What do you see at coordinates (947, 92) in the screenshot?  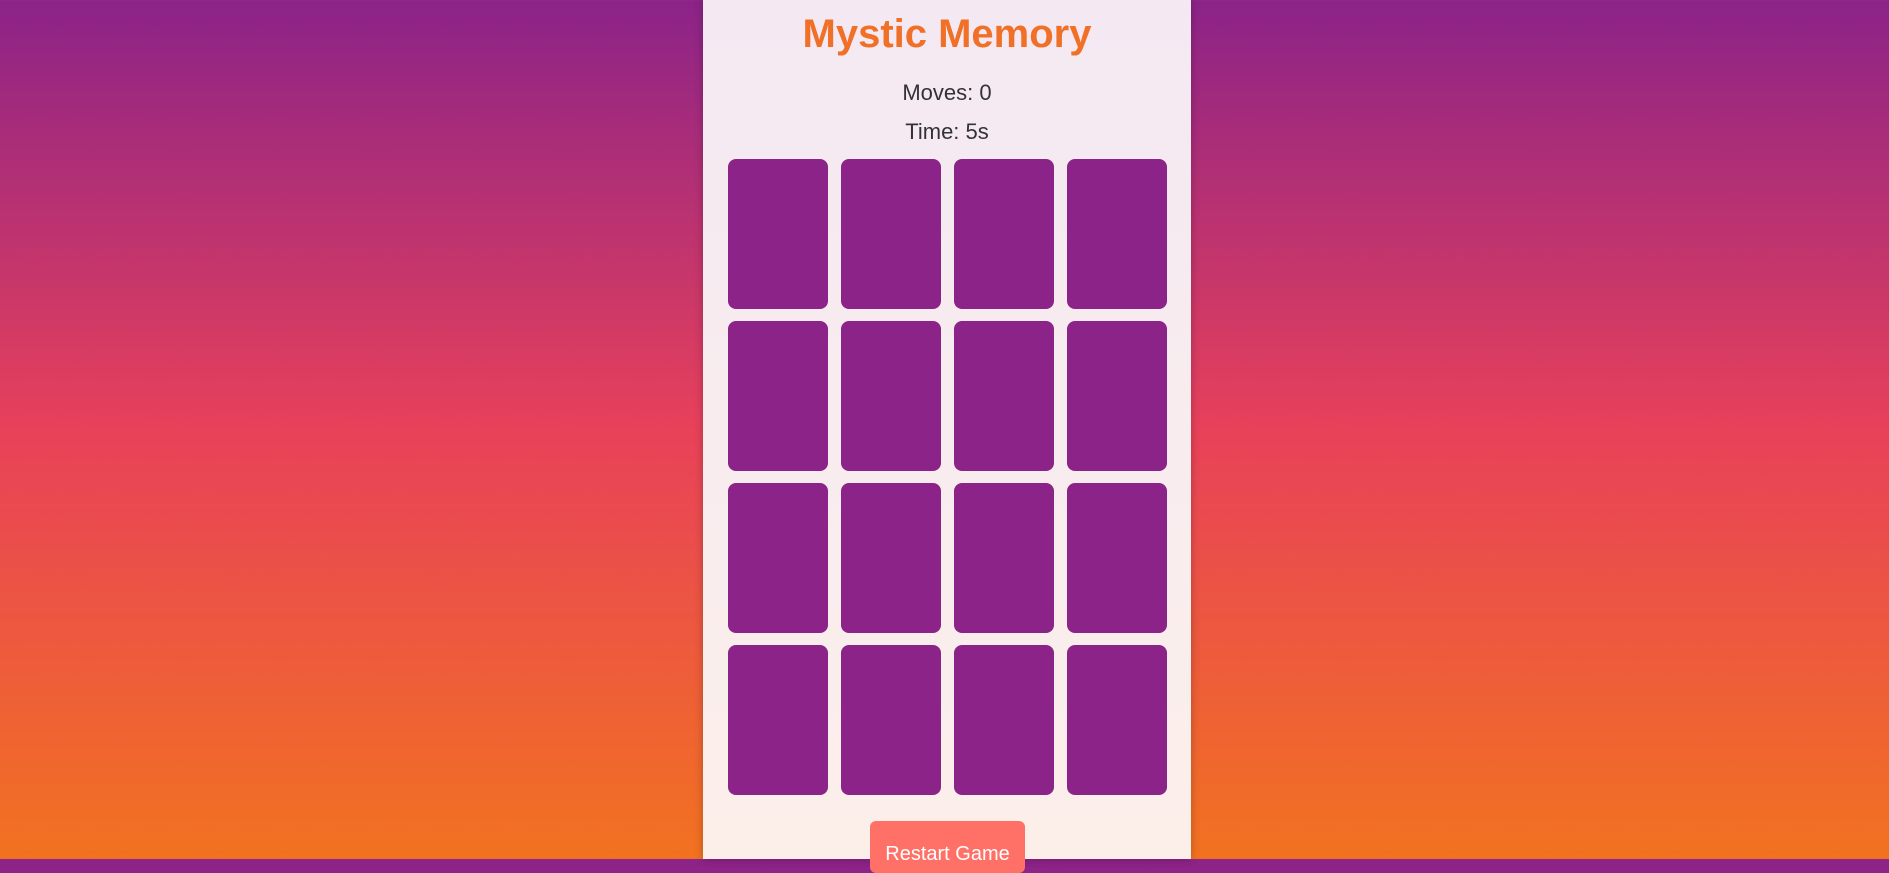 I see `moves-counter: Moves: 0` at bounding box center [947, 92].